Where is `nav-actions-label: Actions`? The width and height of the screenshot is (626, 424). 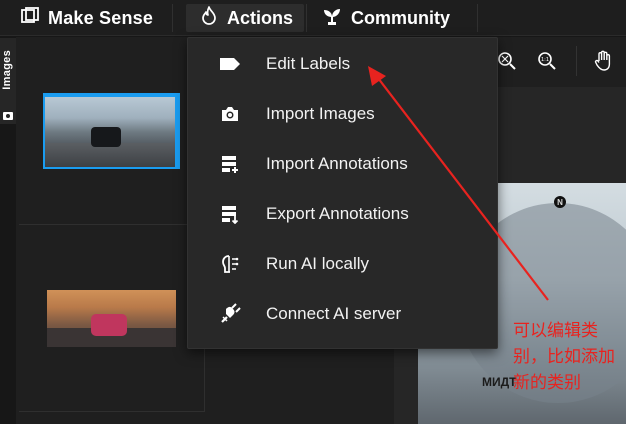 nav-actions-label: Actions is located at coordinates (260, 17).